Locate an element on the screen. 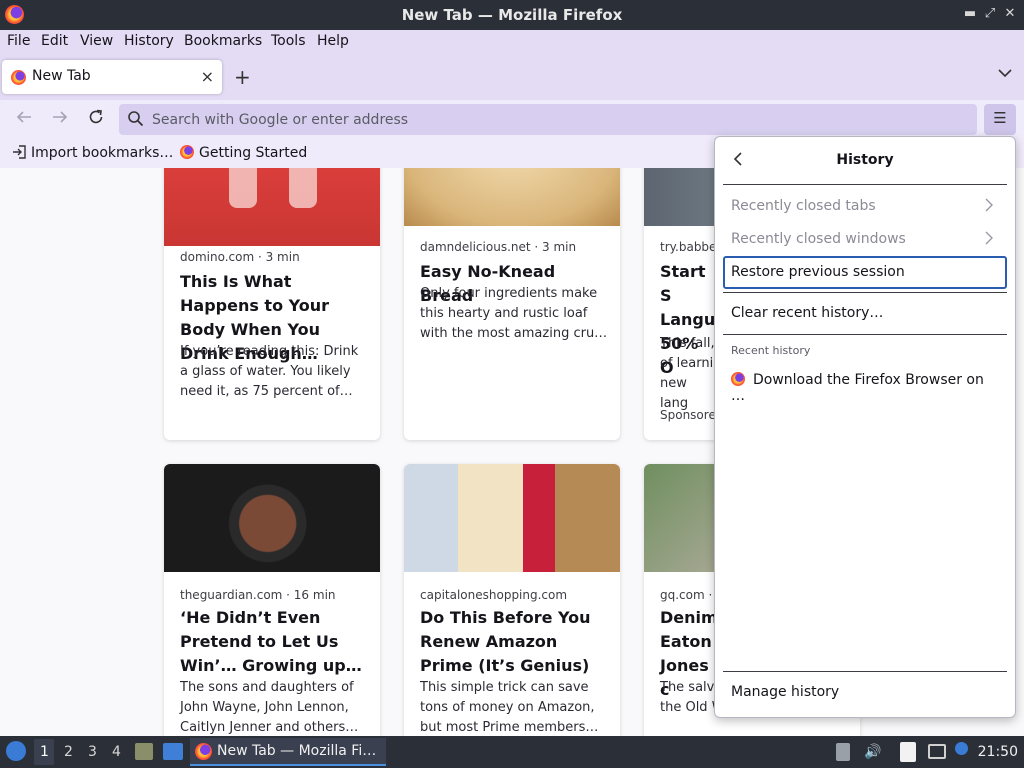 The width and height of the screenshot is (1024, 768). menu-file: File is located at coordinates (18, 41).